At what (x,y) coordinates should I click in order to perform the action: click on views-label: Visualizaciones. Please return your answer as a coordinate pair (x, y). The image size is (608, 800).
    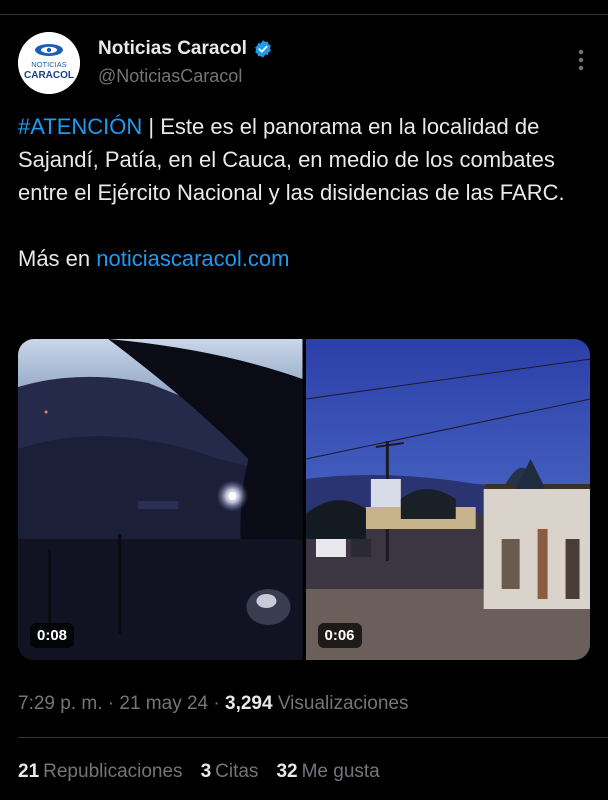
    Looking at the image, I should click on (343, 703).